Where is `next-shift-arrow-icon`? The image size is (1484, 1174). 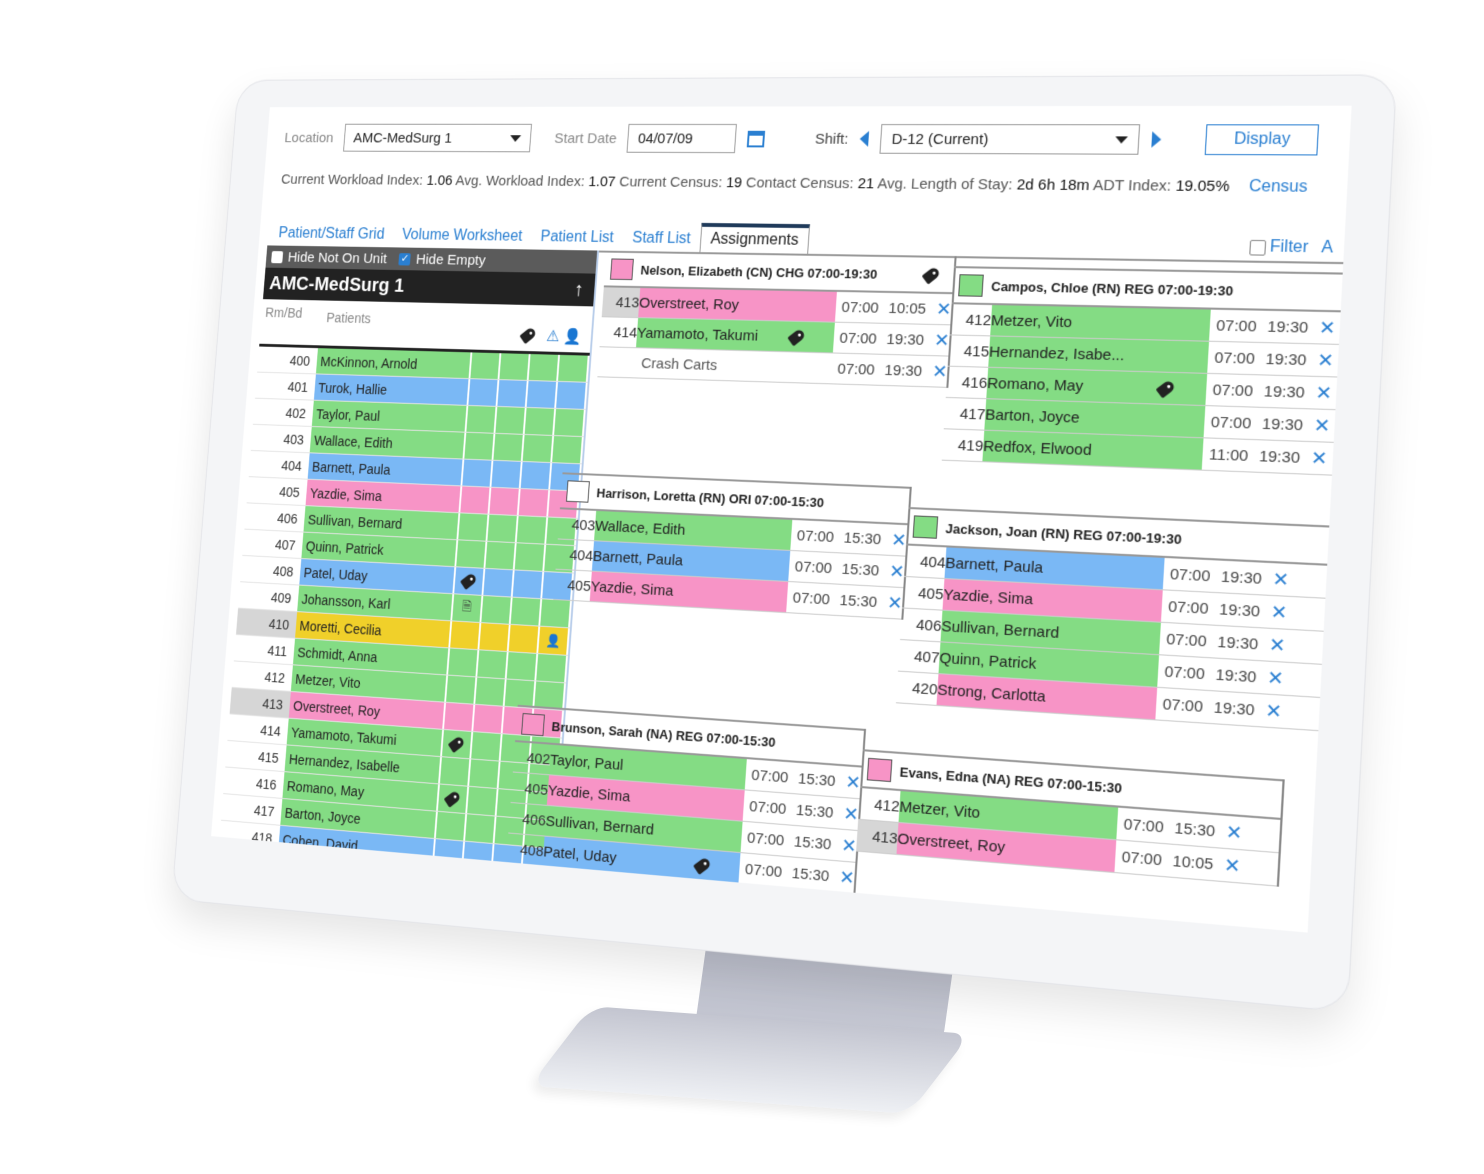
next-shift-arrow-icon is located at coordinates (1157, 139).